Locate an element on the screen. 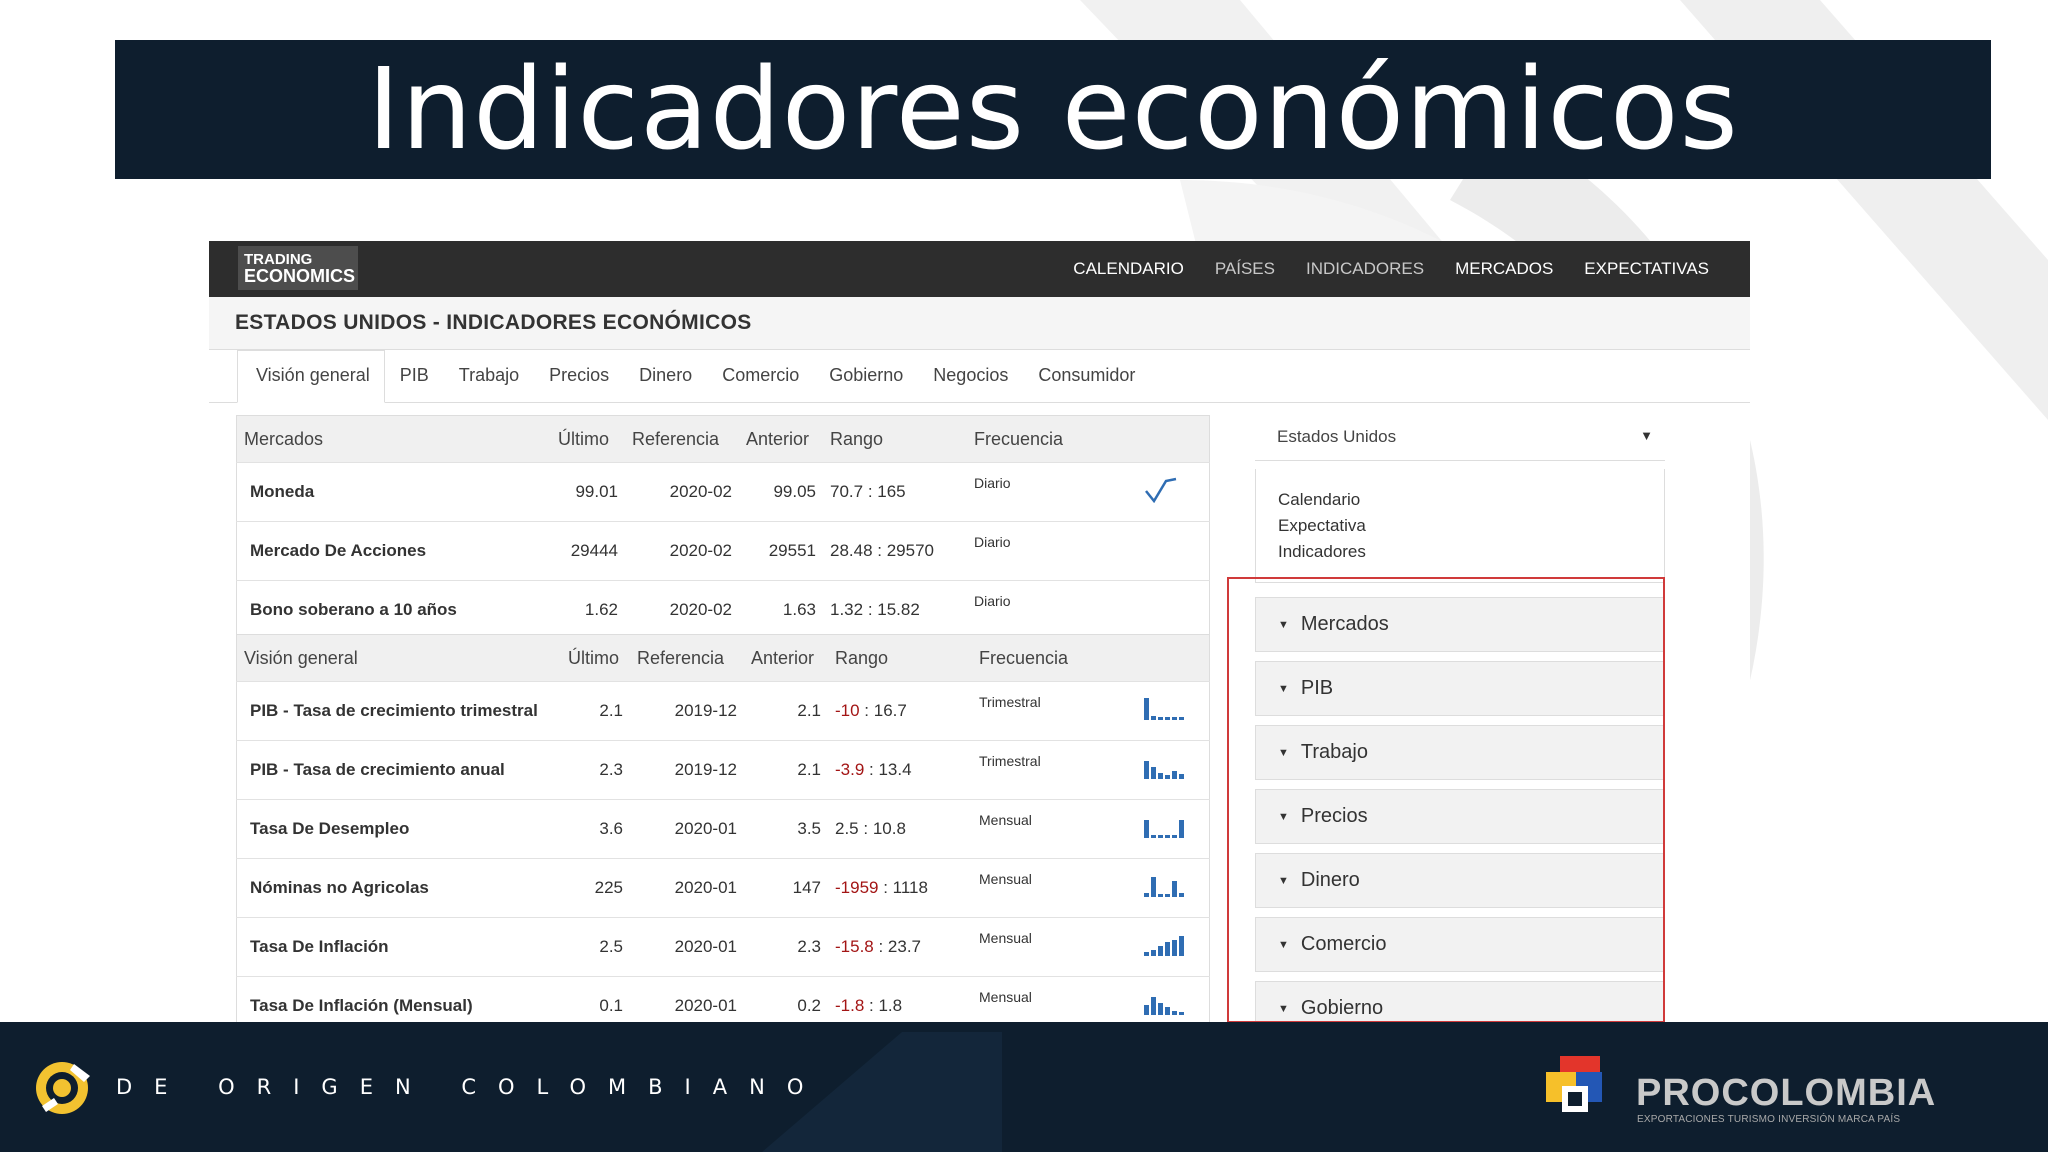  range-cell: 70.7 : 165 is located at coordinates (895, 492).